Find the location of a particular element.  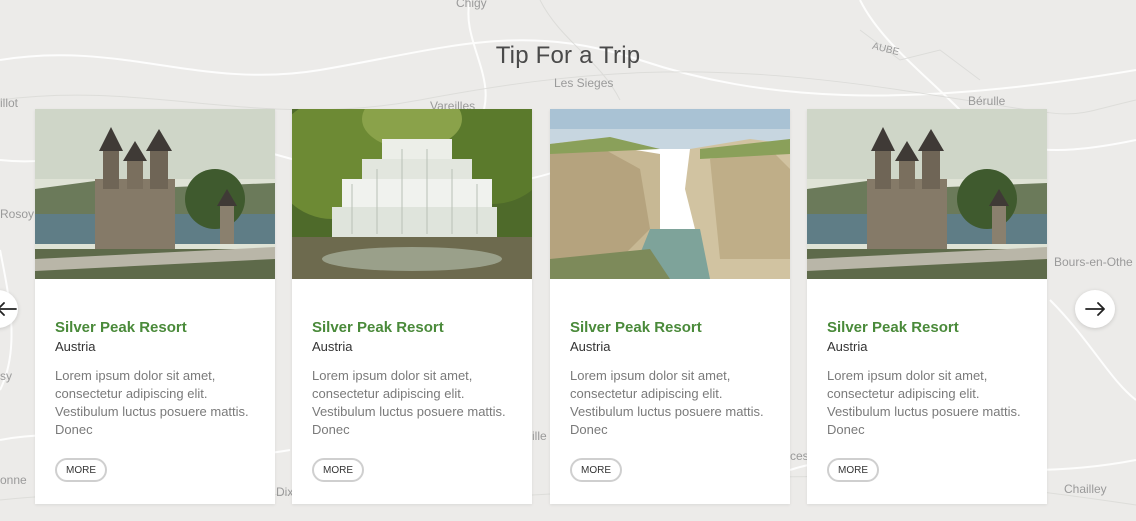

map-label: sy is located at coordinates (6, 376).